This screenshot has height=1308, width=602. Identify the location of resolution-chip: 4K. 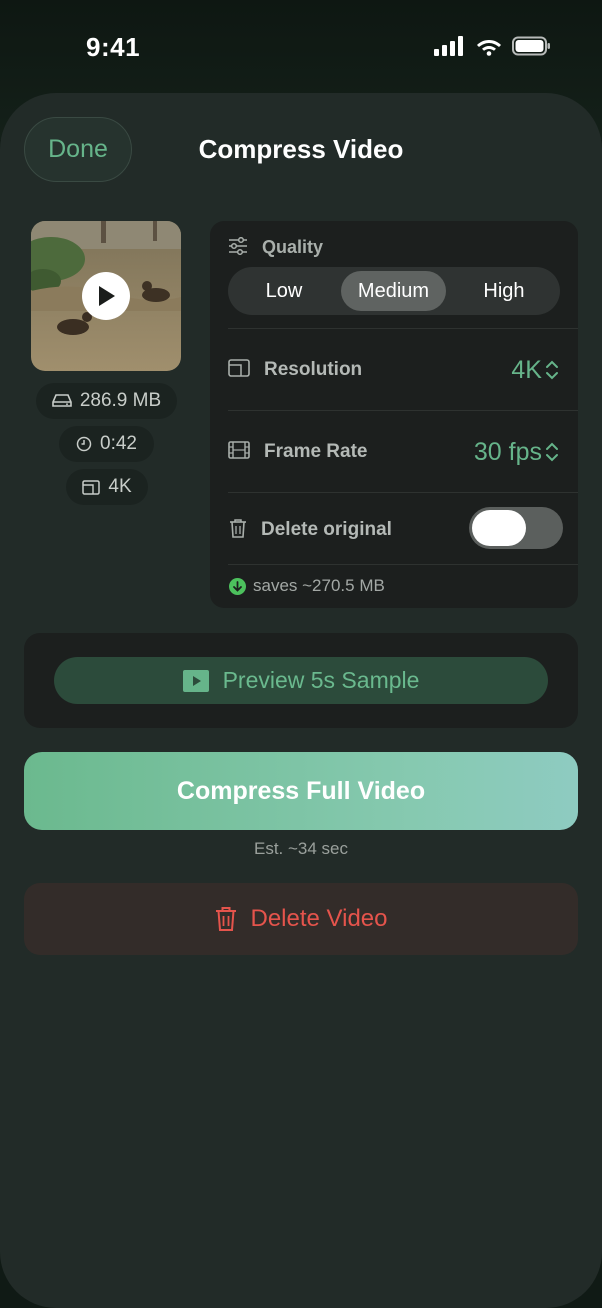
(107, 487).